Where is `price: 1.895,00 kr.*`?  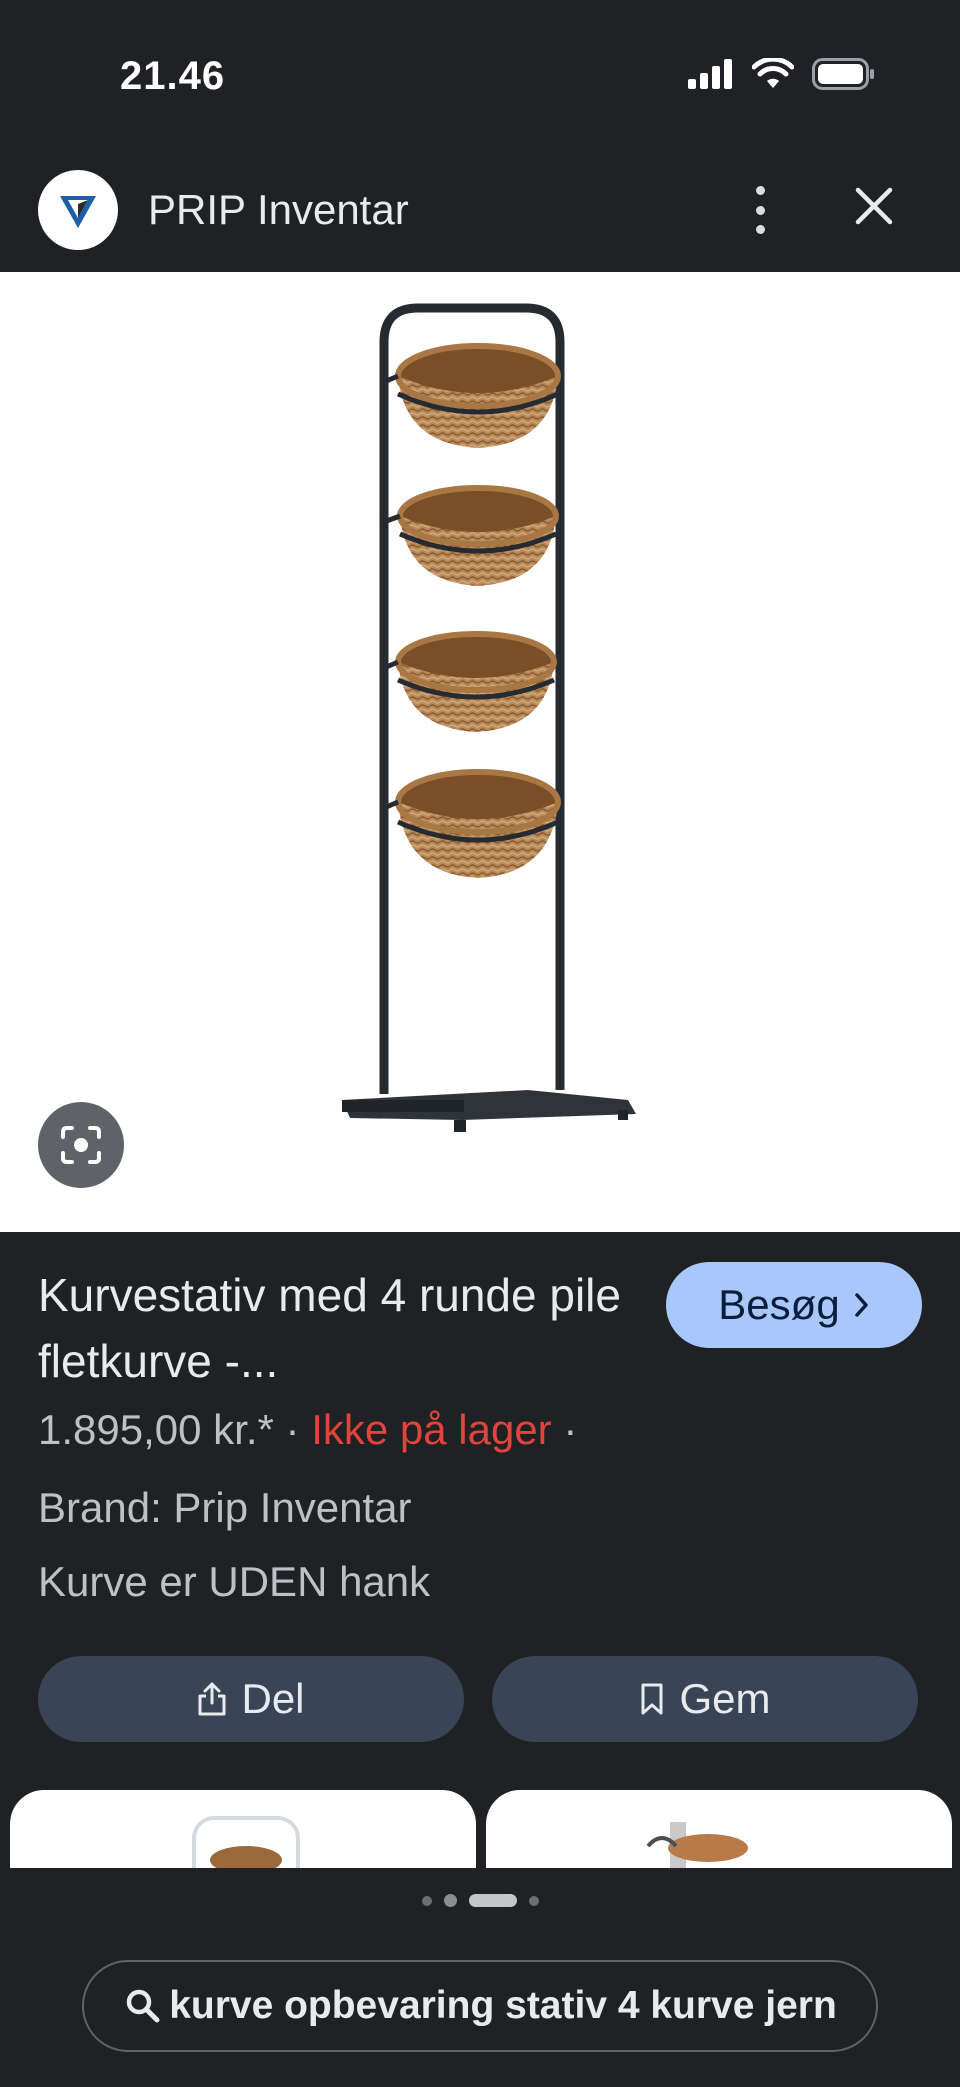
price: 1.895,00 kr.* is located at coordinates (156, 1429).